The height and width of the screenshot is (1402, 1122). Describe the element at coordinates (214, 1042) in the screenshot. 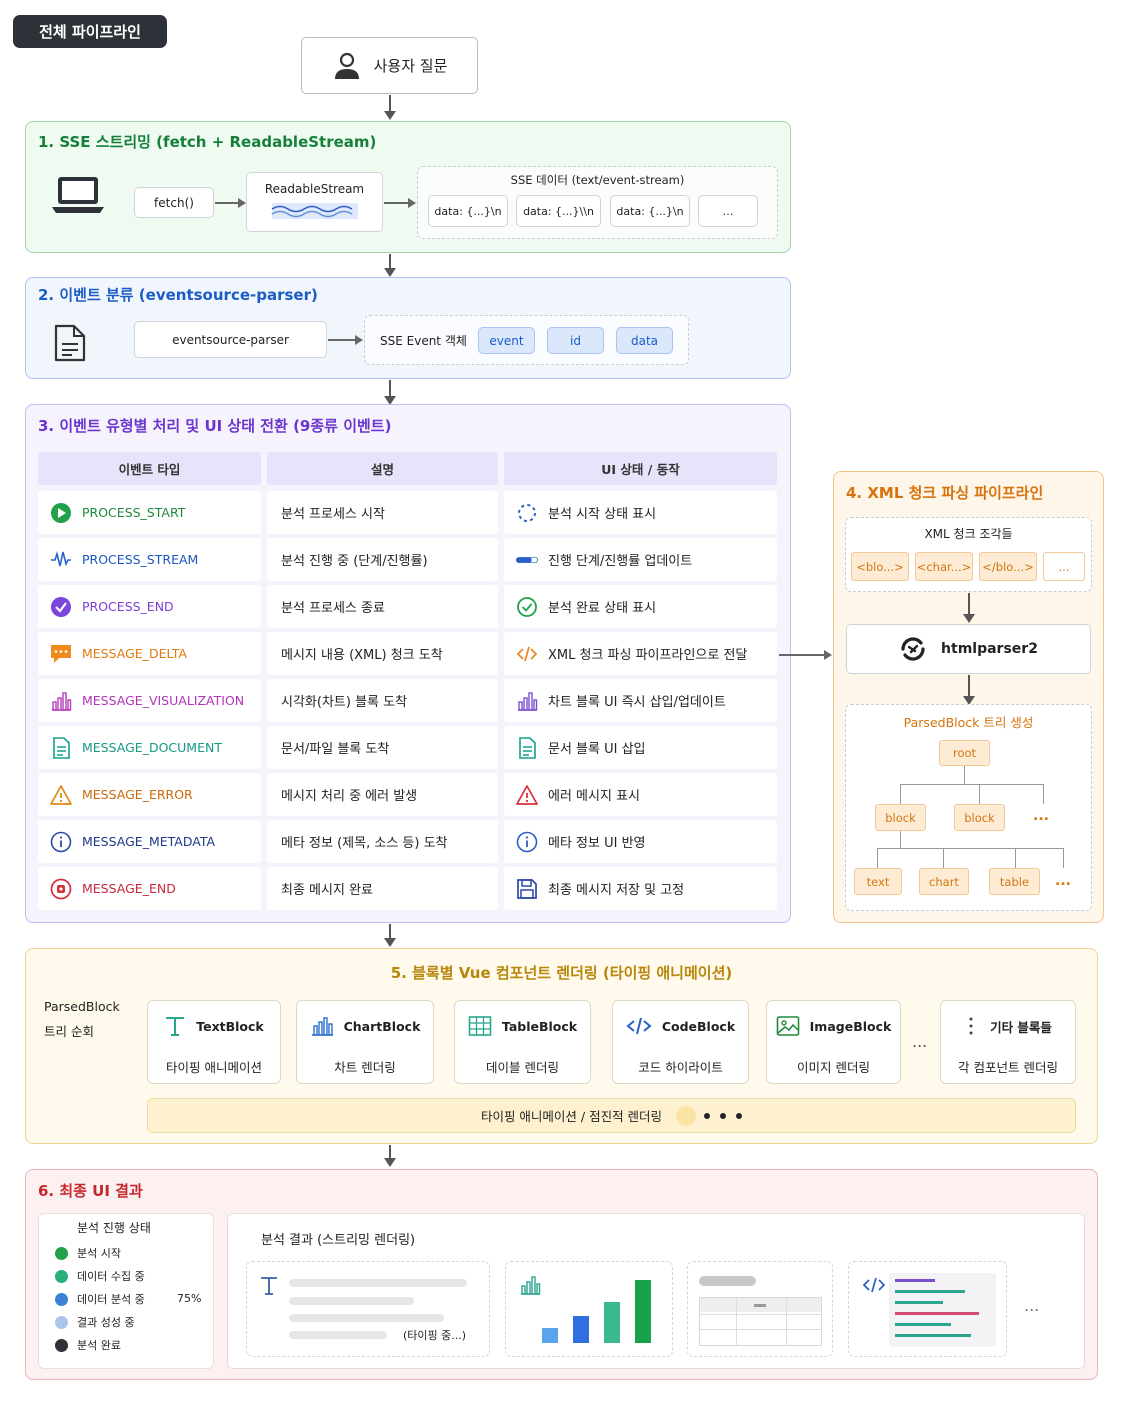

I see `component-textblock: TextBlock 타이핑 애니메이션` at that location.